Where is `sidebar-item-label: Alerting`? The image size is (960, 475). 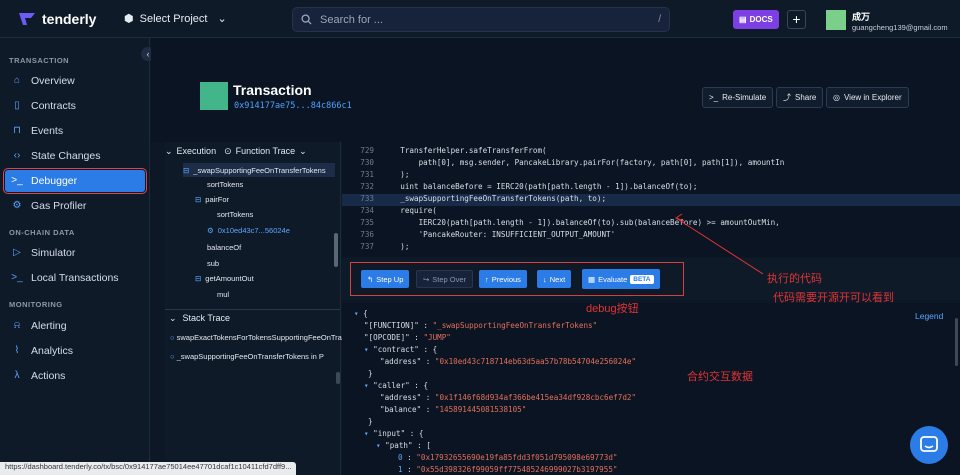 sidebar-item-label: Alerting is located at coordinates (49, 326).